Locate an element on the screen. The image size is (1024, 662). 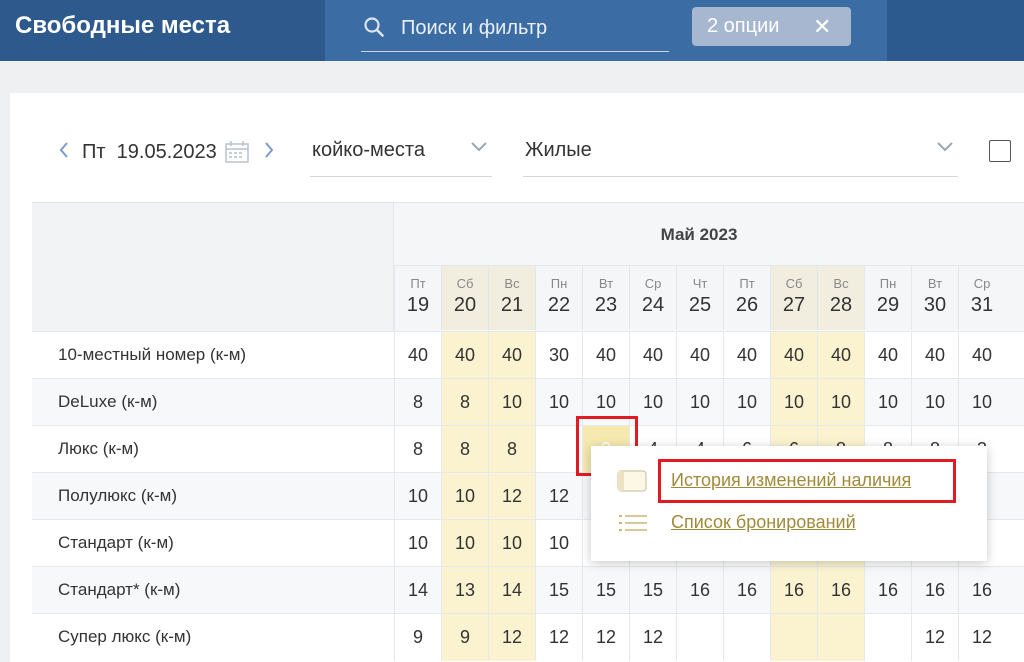
type-select: Жилые is located at coordinates (740, 154).